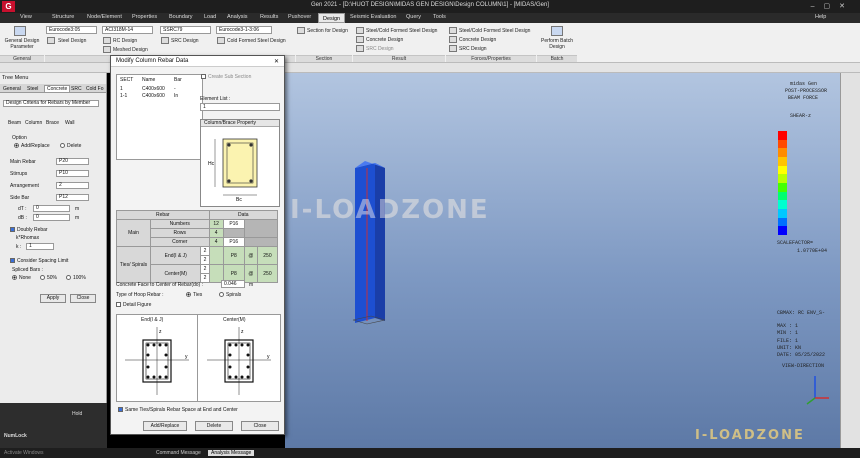 The image size is (860, 458). I want to click on concrete-result-button: Concrete Design, so click(384, 40).